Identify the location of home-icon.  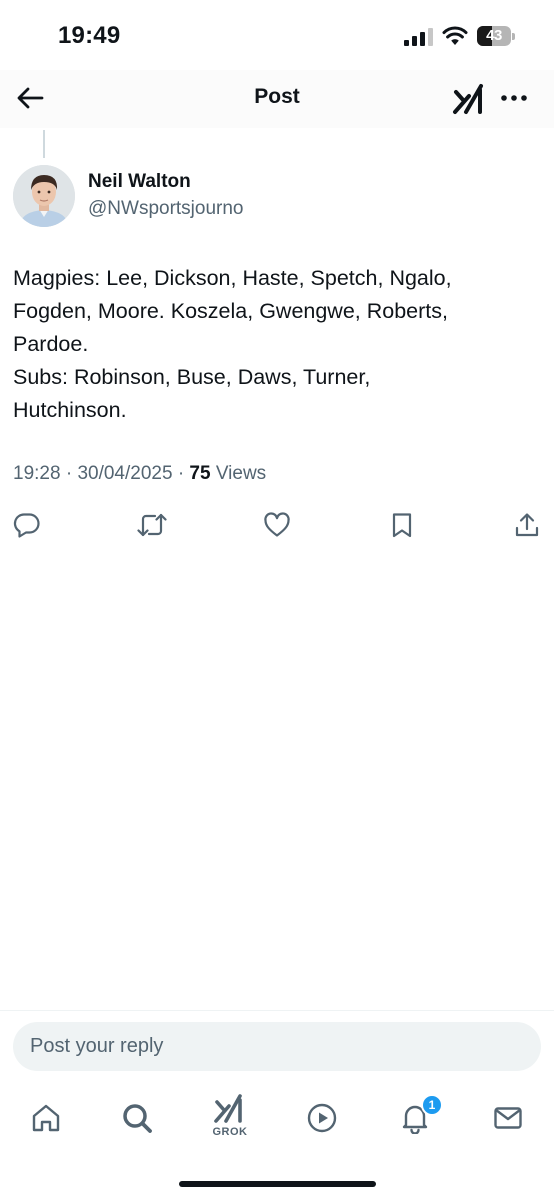
(46, 1118).